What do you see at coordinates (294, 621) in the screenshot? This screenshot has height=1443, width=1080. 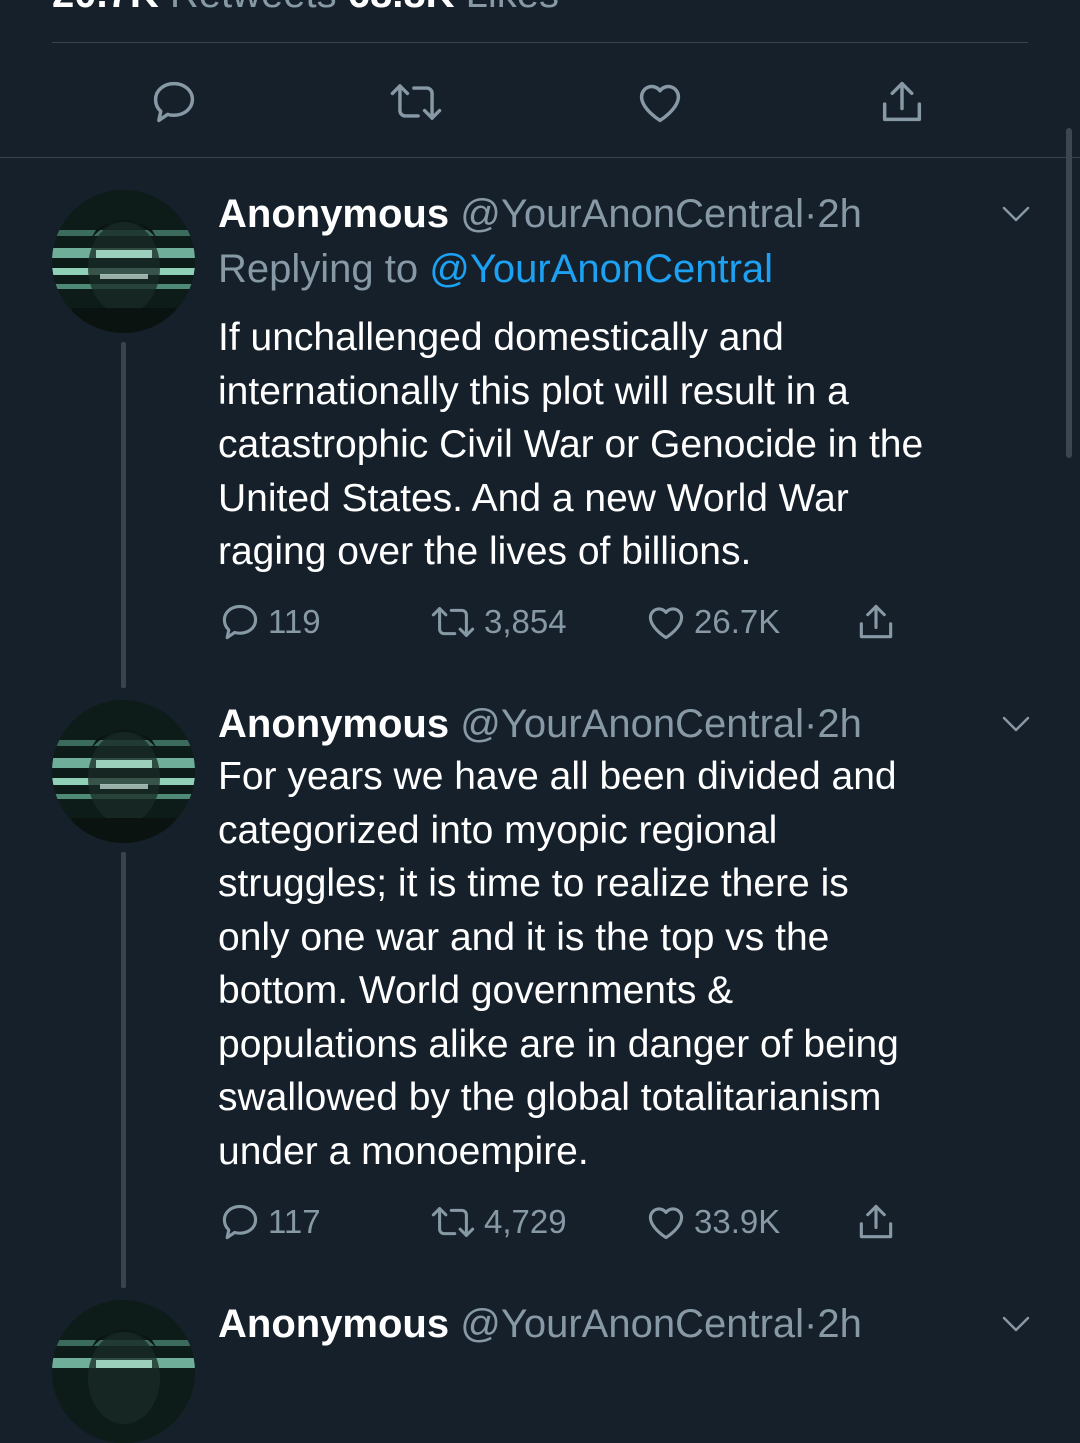 I see `reply-count: 119` at bounding box center [294, 621].